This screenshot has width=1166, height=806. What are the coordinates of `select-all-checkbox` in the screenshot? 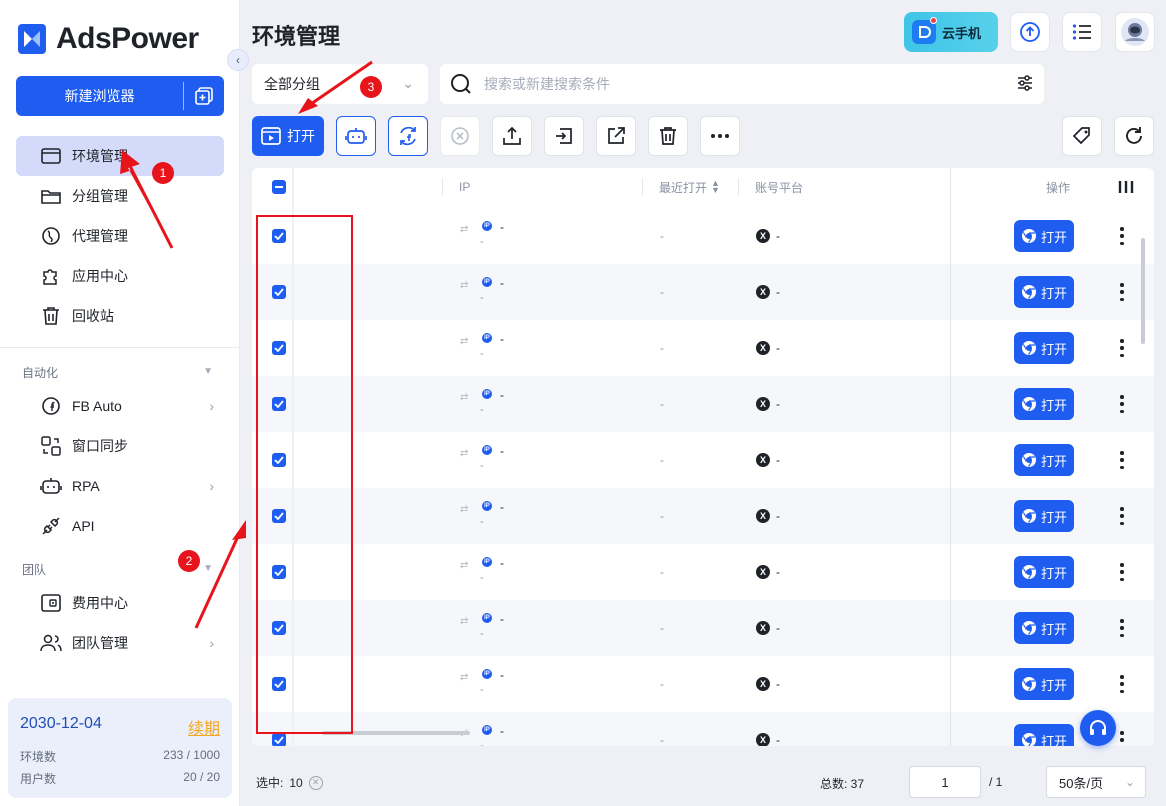 It's located at (279, 187).